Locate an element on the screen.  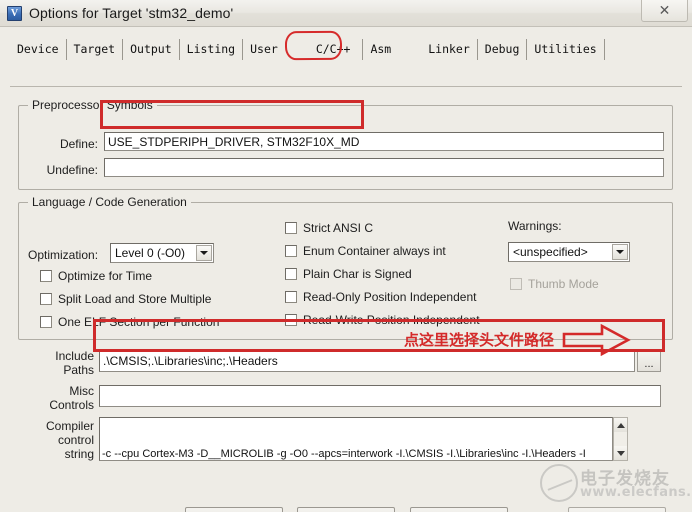
tab-c-cpp: C/C++ is located at coordinates (333, 49).